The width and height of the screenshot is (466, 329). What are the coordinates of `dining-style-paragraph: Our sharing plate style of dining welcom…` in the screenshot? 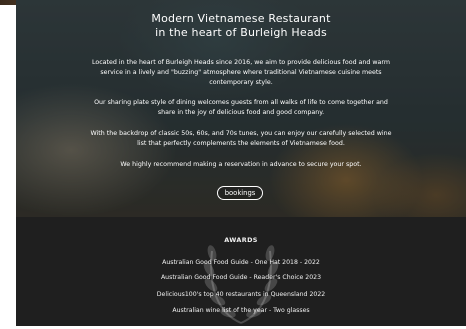 It's located at (241, 108).